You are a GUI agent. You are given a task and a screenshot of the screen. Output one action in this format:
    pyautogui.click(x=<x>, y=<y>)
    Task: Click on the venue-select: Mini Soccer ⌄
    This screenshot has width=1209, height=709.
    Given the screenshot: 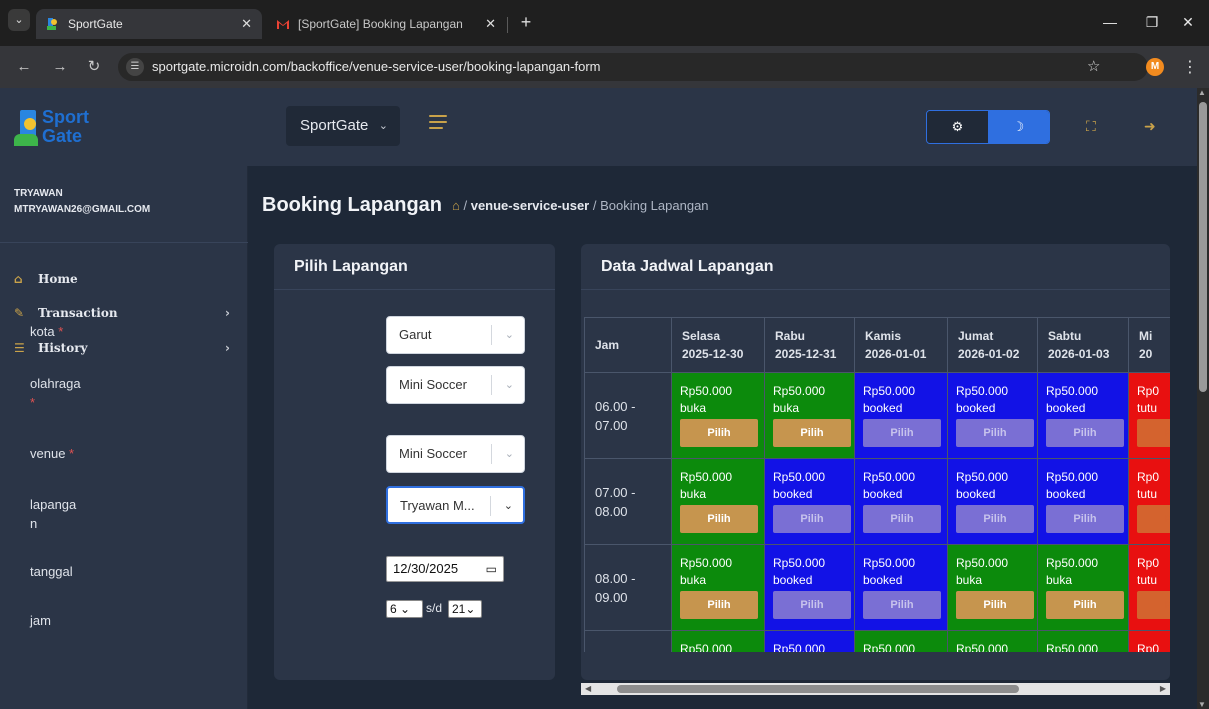 What is the action you would take?
    pyautogui.click(x=455, y=454)
    